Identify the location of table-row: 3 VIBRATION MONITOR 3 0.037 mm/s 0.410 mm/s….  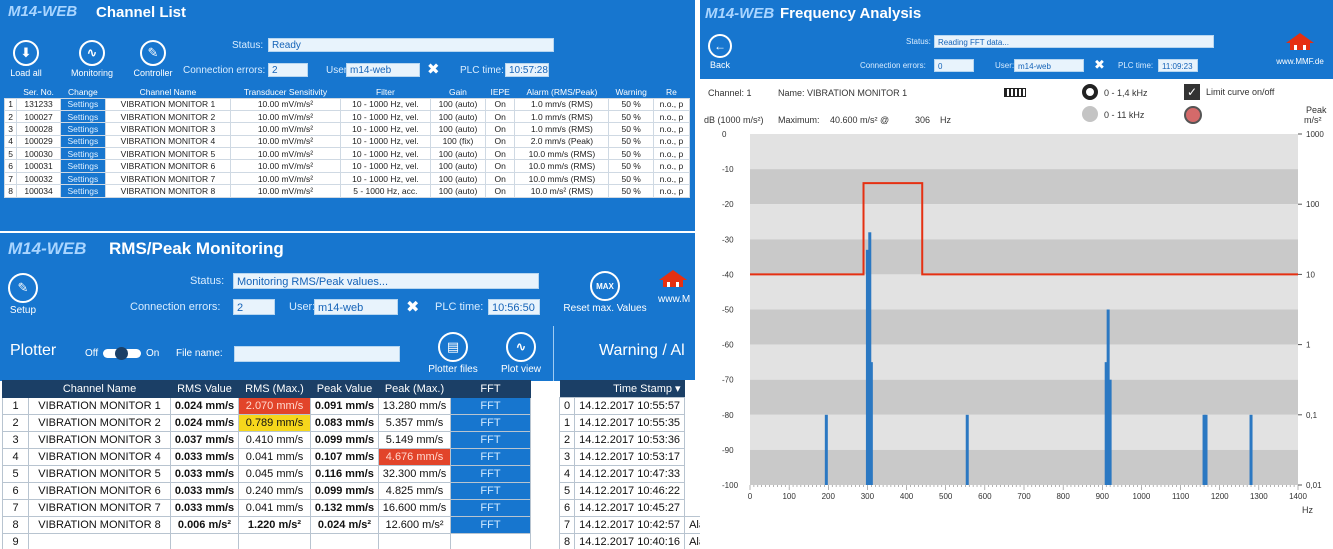
(266, 440).